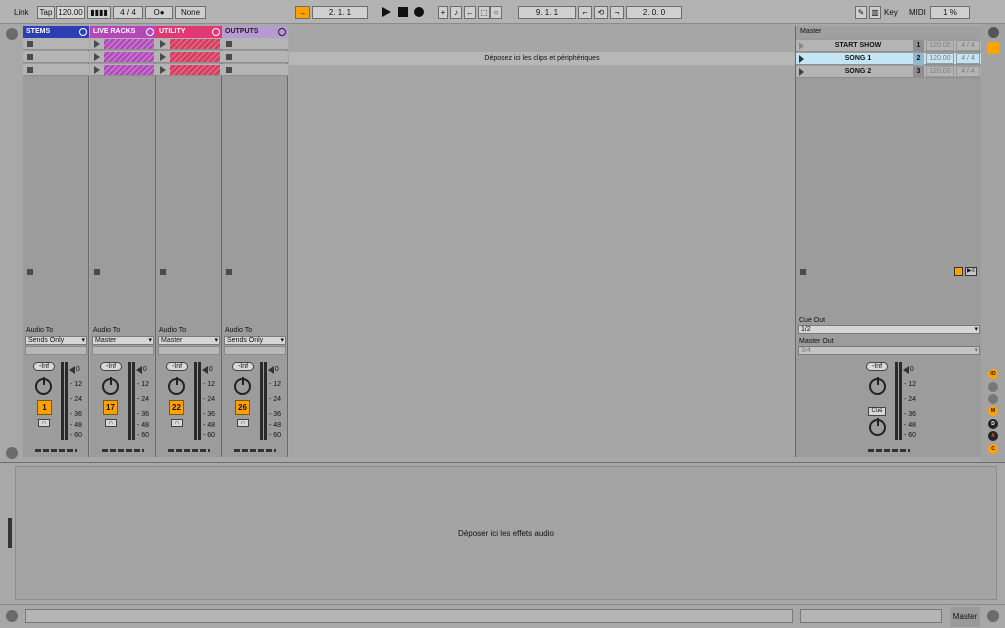  Describe the element at coordinates (190, 12) in the screenshot. I see `quantize-select: None` at that location.